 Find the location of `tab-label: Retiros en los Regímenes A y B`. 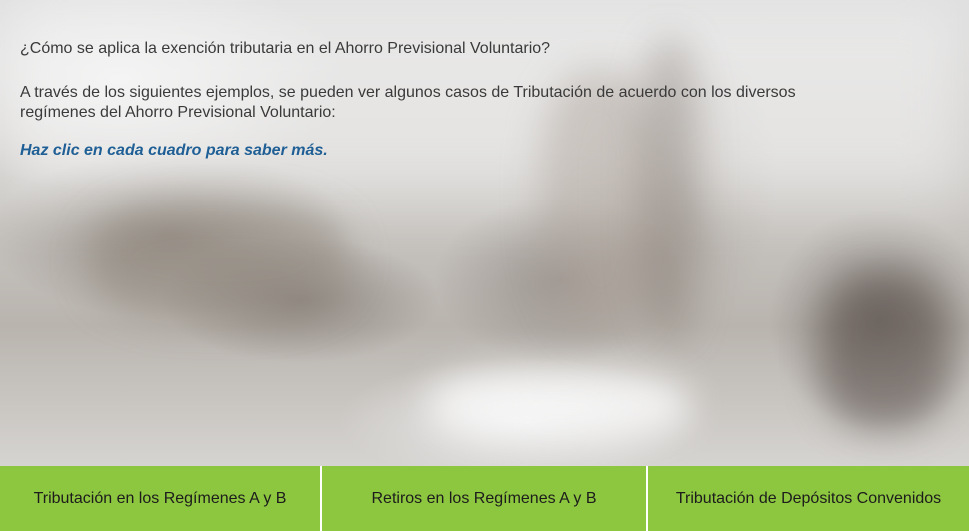

tab-label: Retiros en los Regímenes A y B is located at coordinates (484, 498).